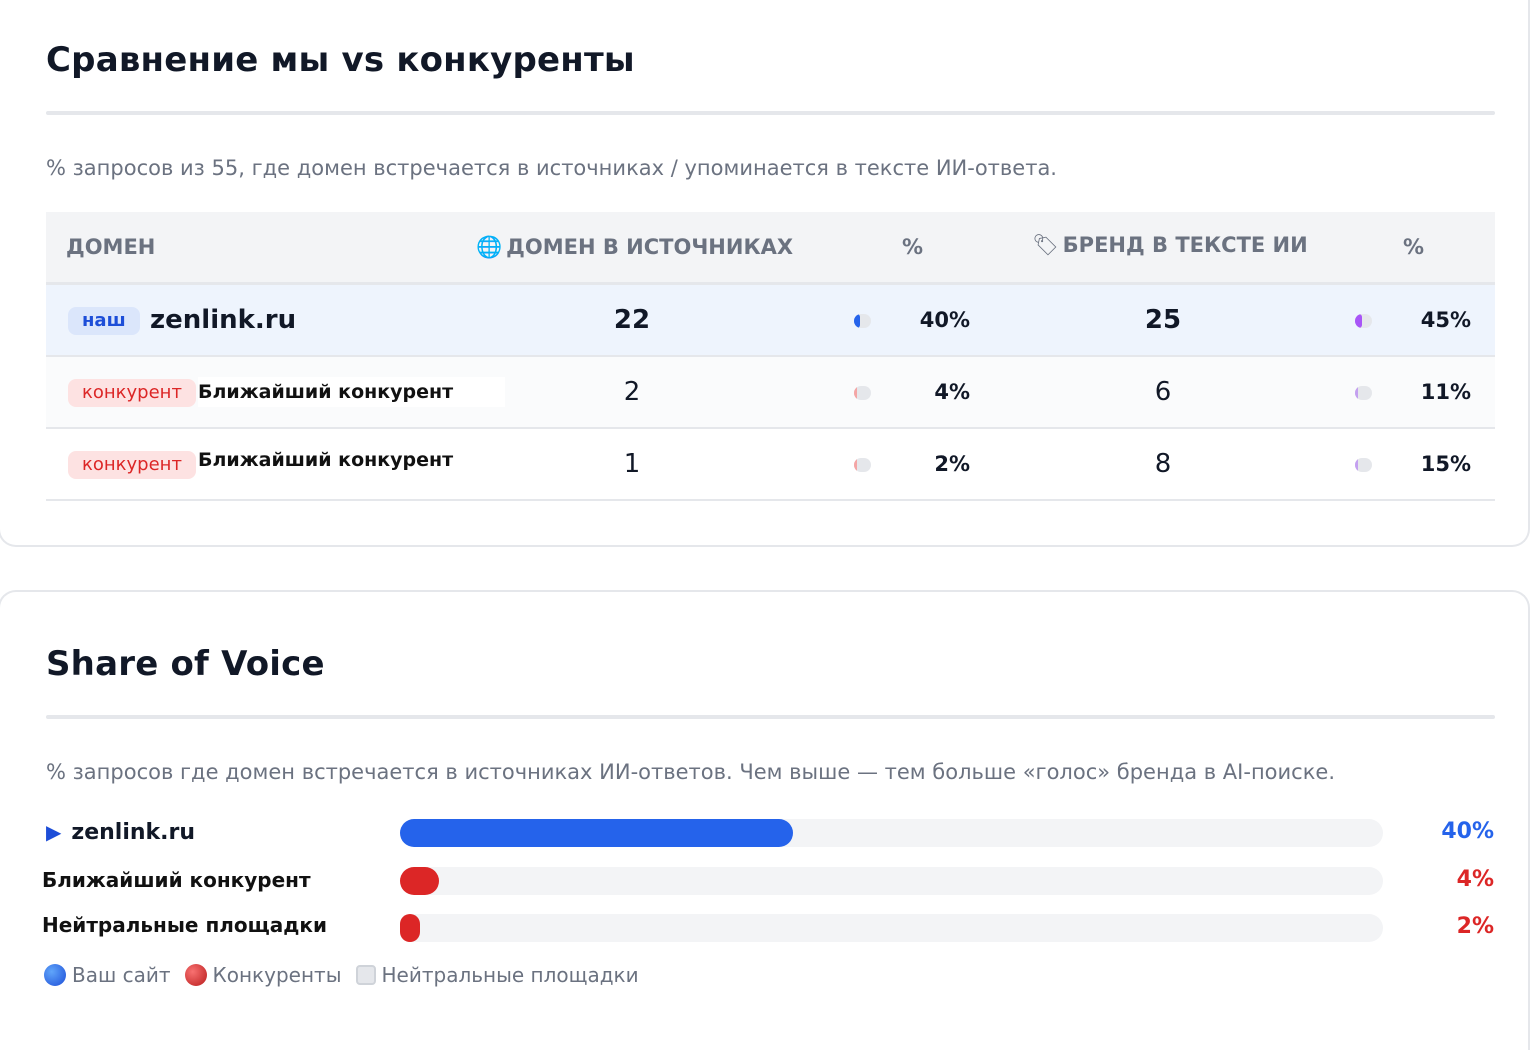 The image size is (1530, 1050). What do you see at coordinates (110, 247) in the screenshot?
I see `header-domain: ДОМЕН` at bounding box center [110, 247].